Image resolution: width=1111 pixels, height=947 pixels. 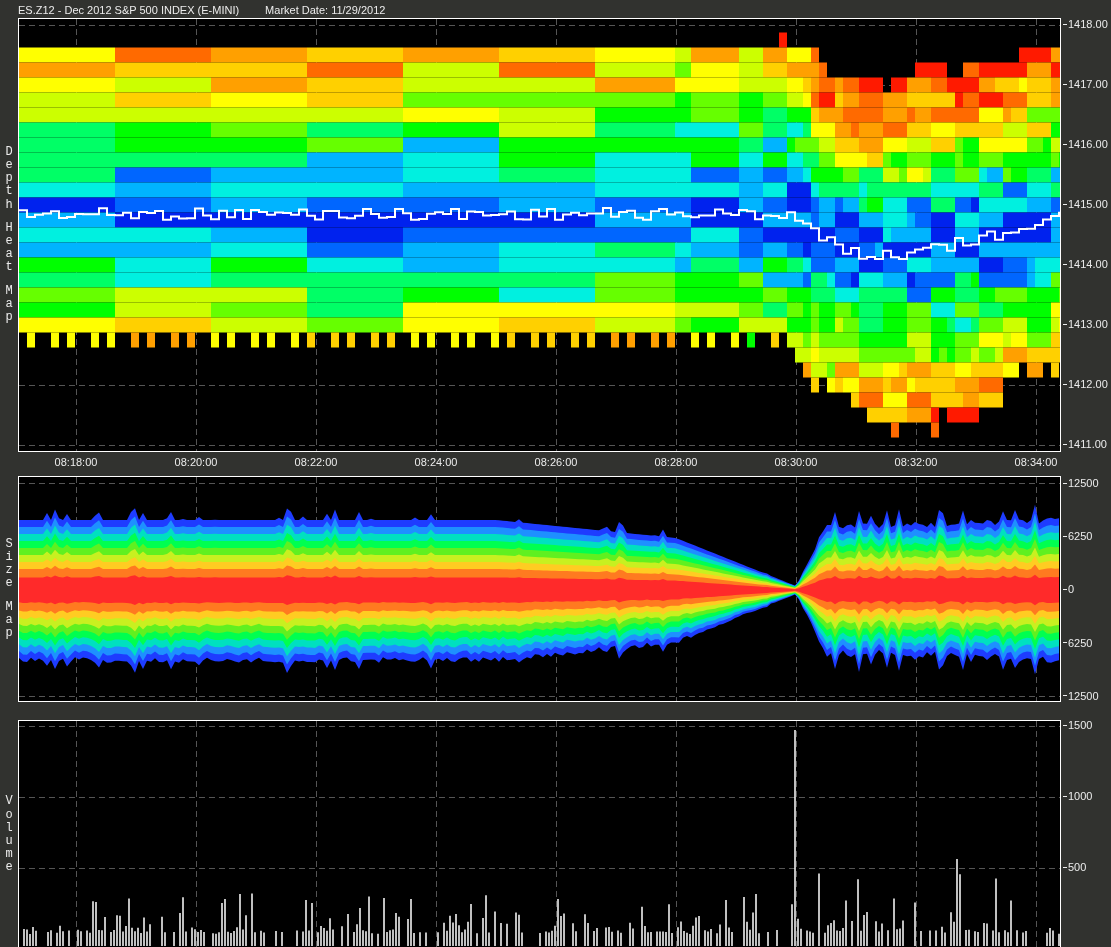 I want to click on market-date: Market Date: 11/29/2012, so click(x=325, y=9).